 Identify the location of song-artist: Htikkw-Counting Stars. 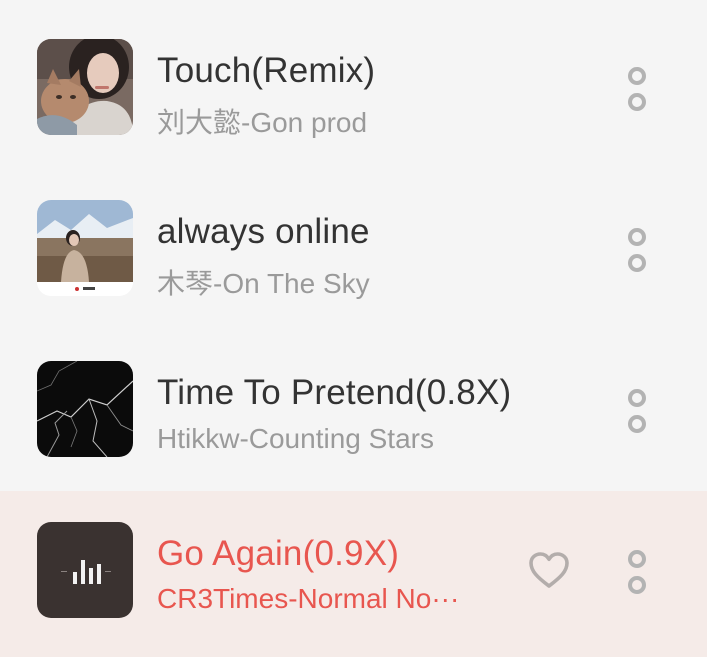
(295, 438).